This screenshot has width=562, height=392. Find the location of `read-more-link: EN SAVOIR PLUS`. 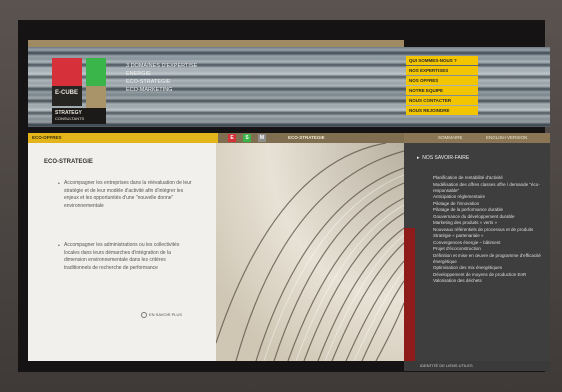

read-more-link: EN SAVOIR PLUS is located at coordinates (161, 315).